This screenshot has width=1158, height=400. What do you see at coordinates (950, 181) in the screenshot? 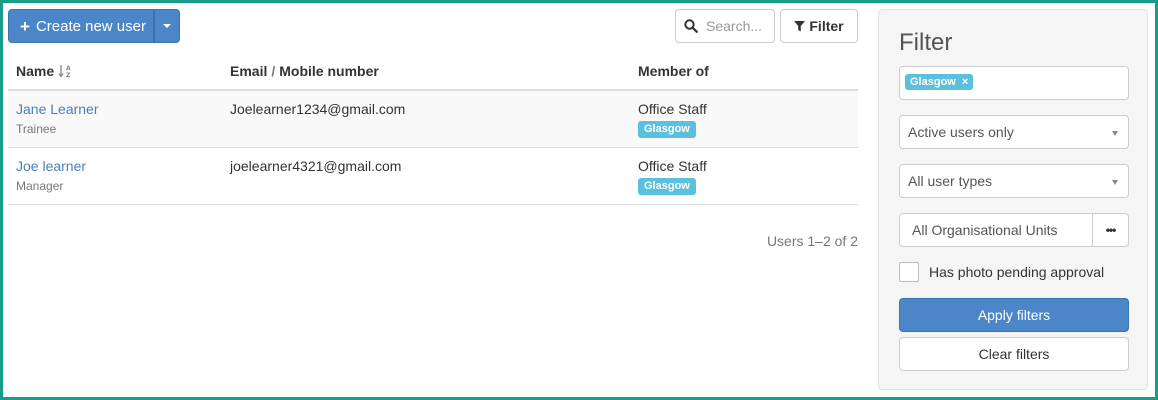
I see `user-type-value: All user types` at bounding box center [950, 181].